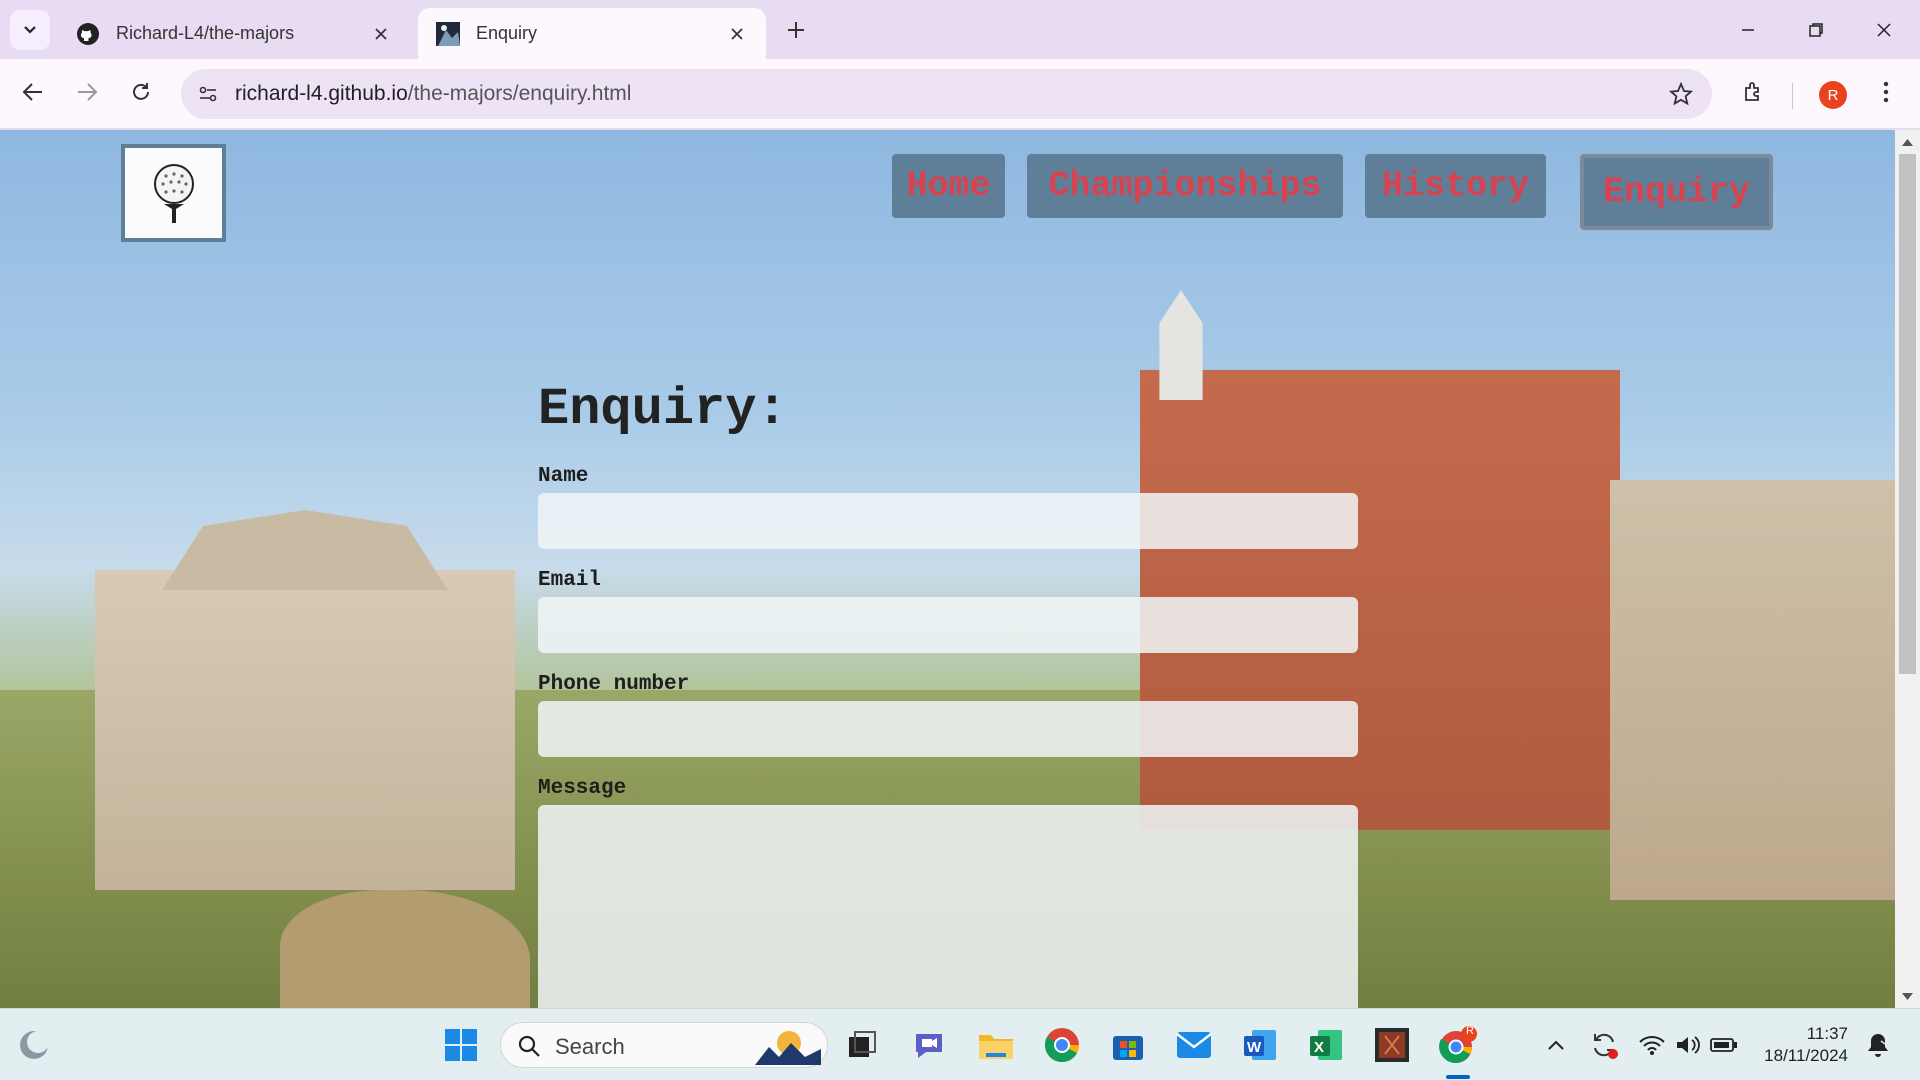 This screenshot has height=1080, width=1920. What do you see at coordinates (1392, 1045) in the screenshot?
I see `app-book-icon` at bounding box center [1392, 1045].